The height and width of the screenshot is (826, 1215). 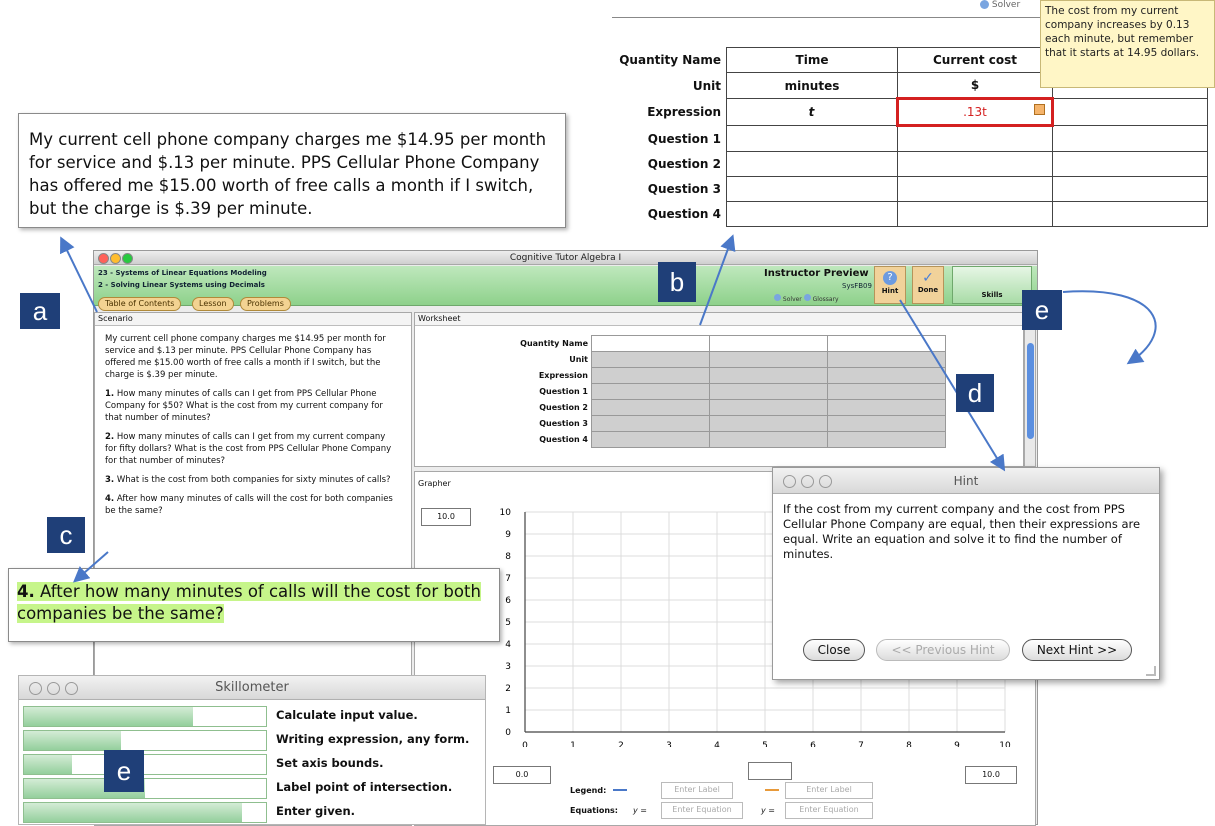 I want to click on checkmark-icon: ✓, so click(x=928, y=278).